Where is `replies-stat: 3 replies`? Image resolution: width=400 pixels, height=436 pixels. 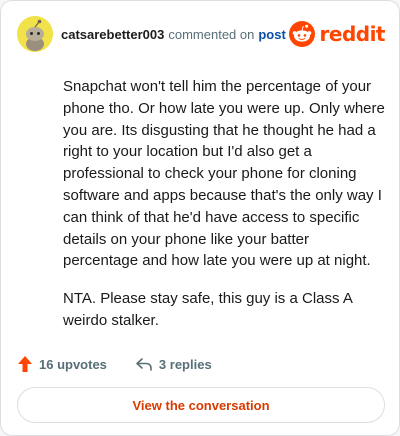 replies-stat: 3 replies is located at coordinates (173, 364).